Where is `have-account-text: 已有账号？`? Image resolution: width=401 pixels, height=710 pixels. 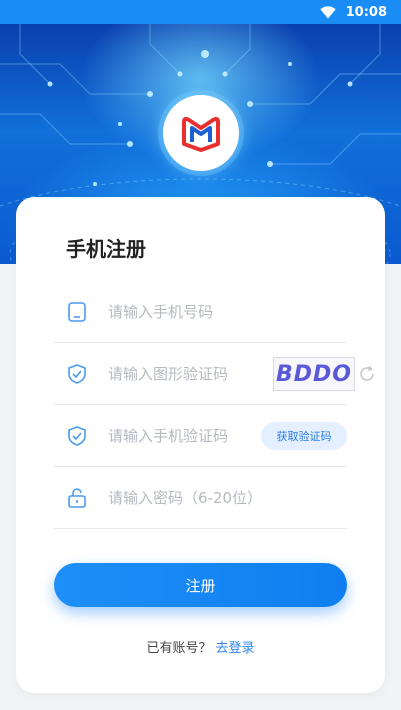
have-account-text: 已有账号？ is located at coordinates (179, 648).